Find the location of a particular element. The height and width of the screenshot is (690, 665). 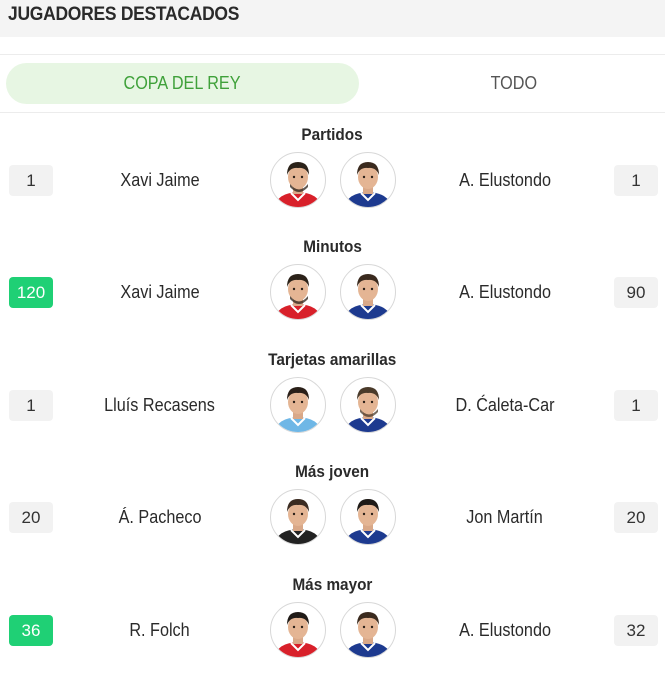

stat-title-text: Más joven is located at coordinates (332, 471).